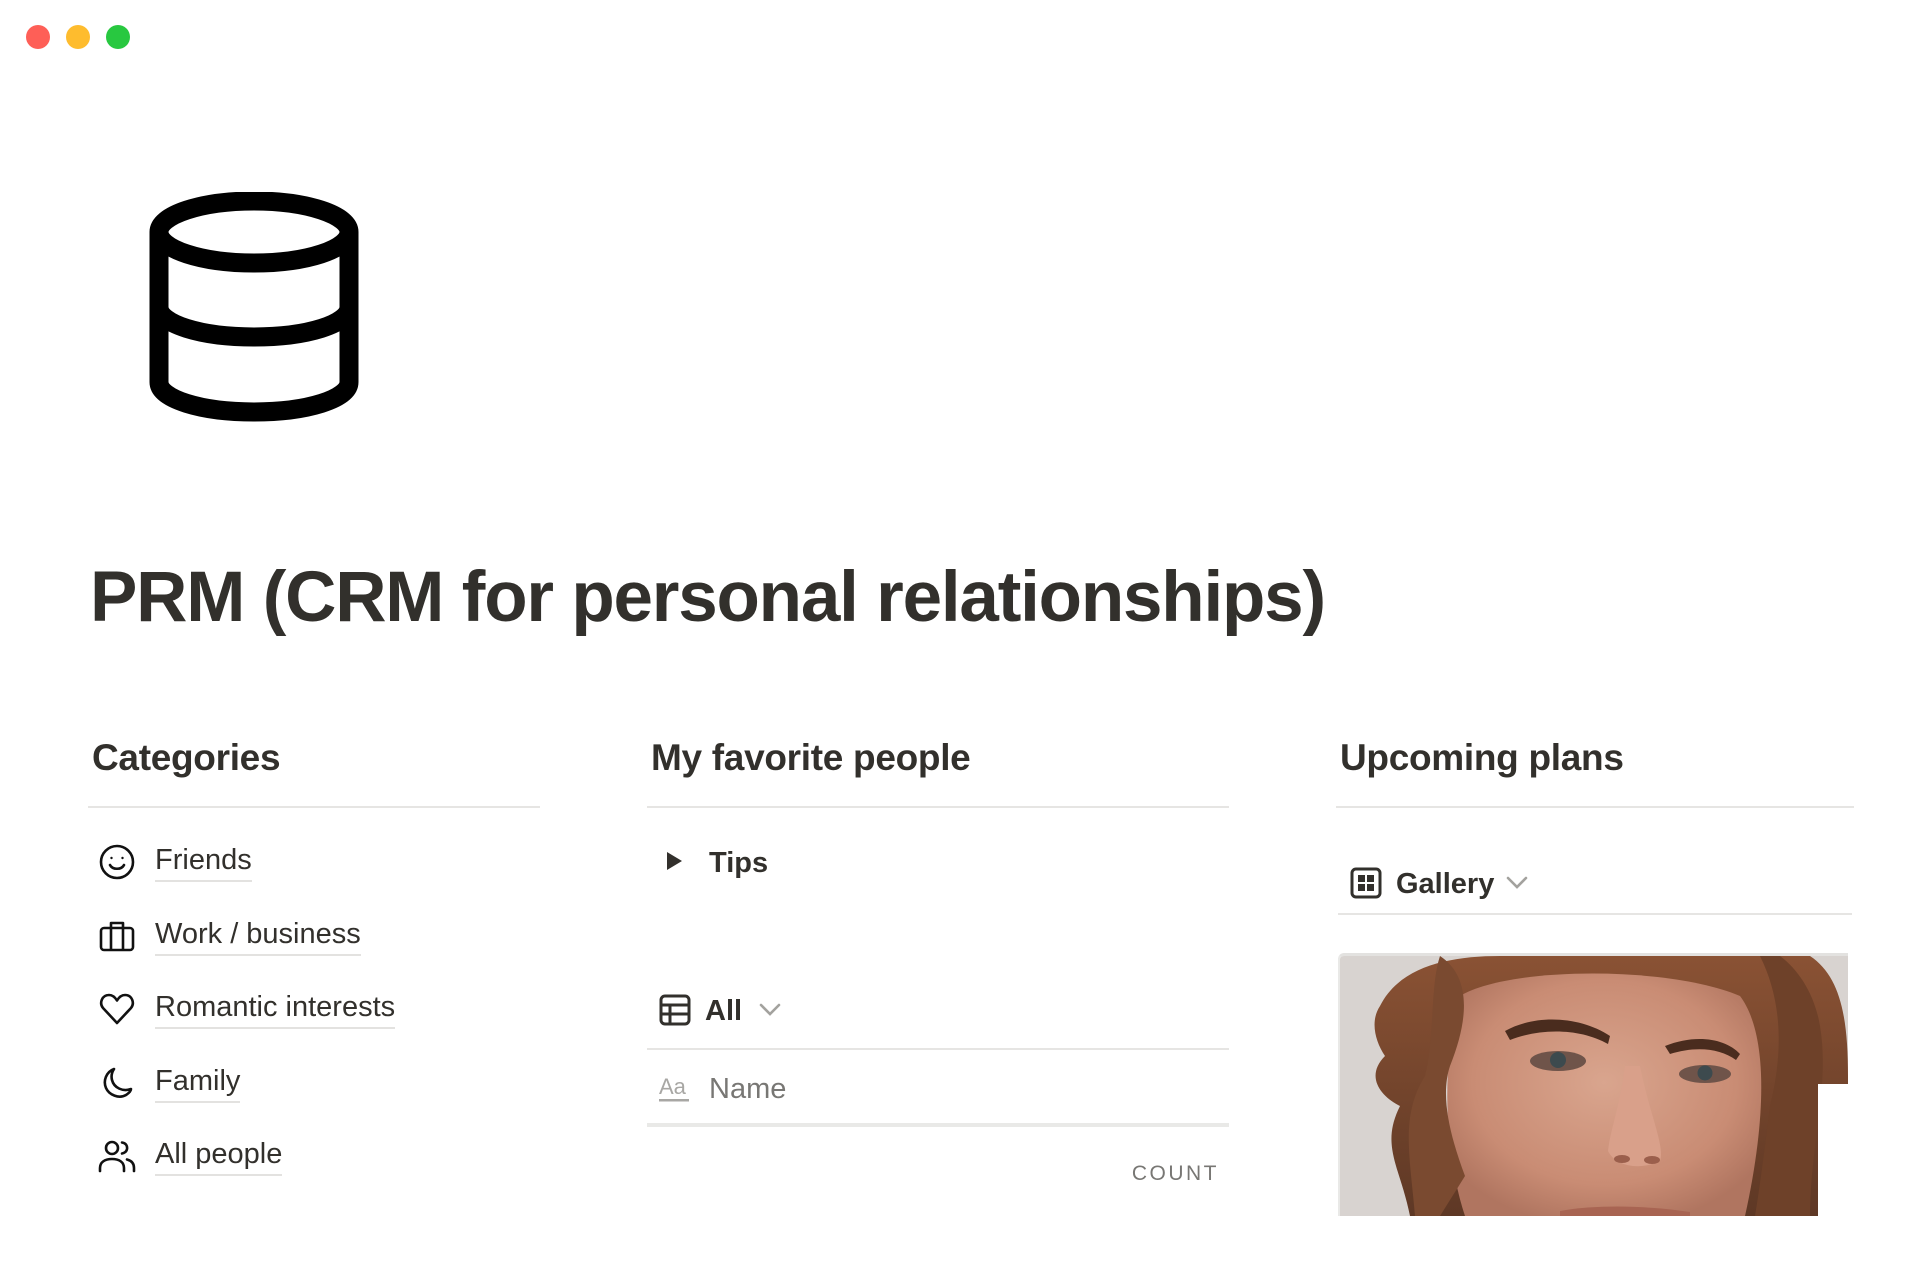 The width and height of the screenshot is (1920, 1284). What do you see at coordinates (938, 807) in the screenshot?
I see `favorites-divider` at bounding box center [938, 807].